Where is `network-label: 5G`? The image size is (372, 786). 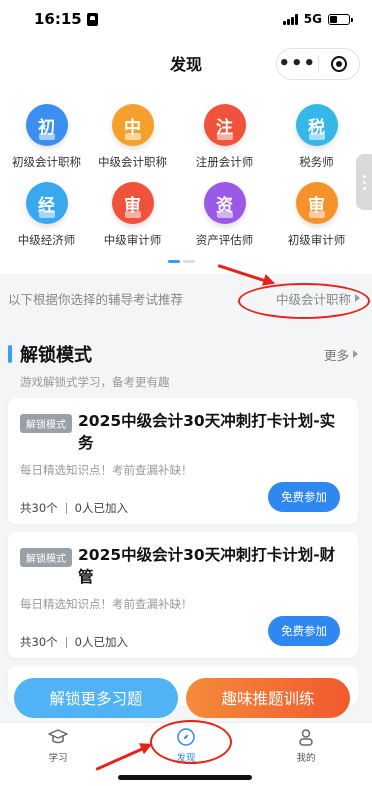
network-label: 5G is located at coordinates (312, 19).